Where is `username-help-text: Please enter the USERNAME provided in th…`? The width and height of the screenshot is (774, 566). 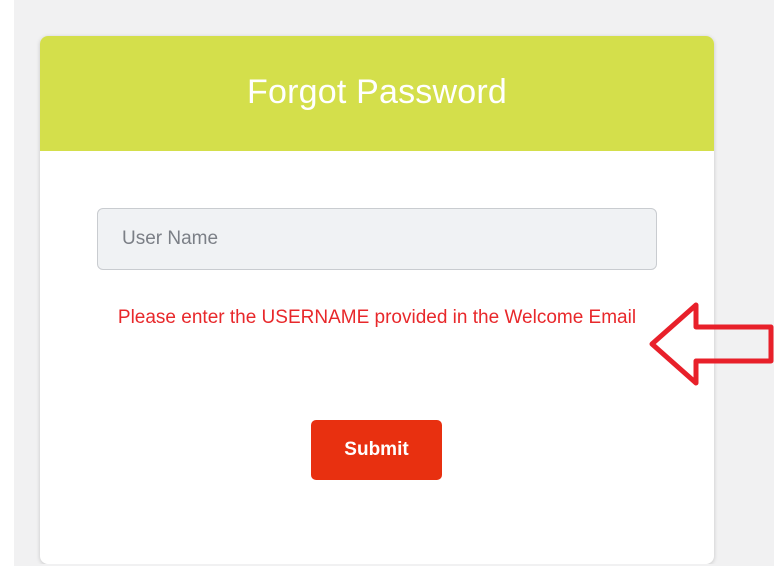 username-help-text: Please enter the USERNAME provided in th… is located at coordinates (377, 317).